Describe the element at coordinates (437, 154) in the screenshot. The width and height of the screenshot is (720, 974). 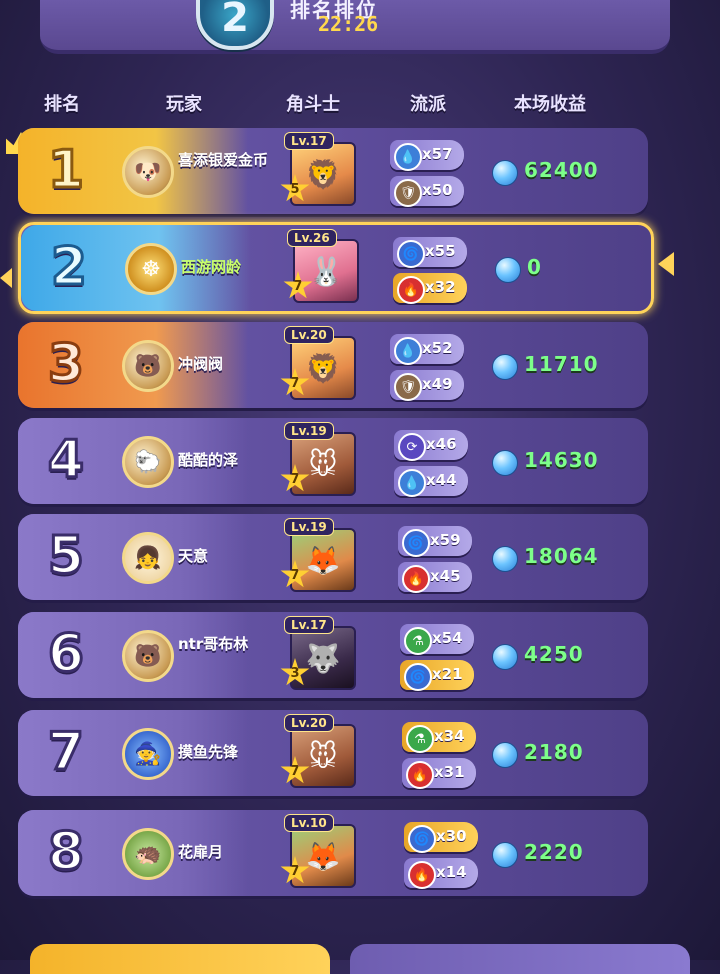
I see `school-count: x57` at that location.